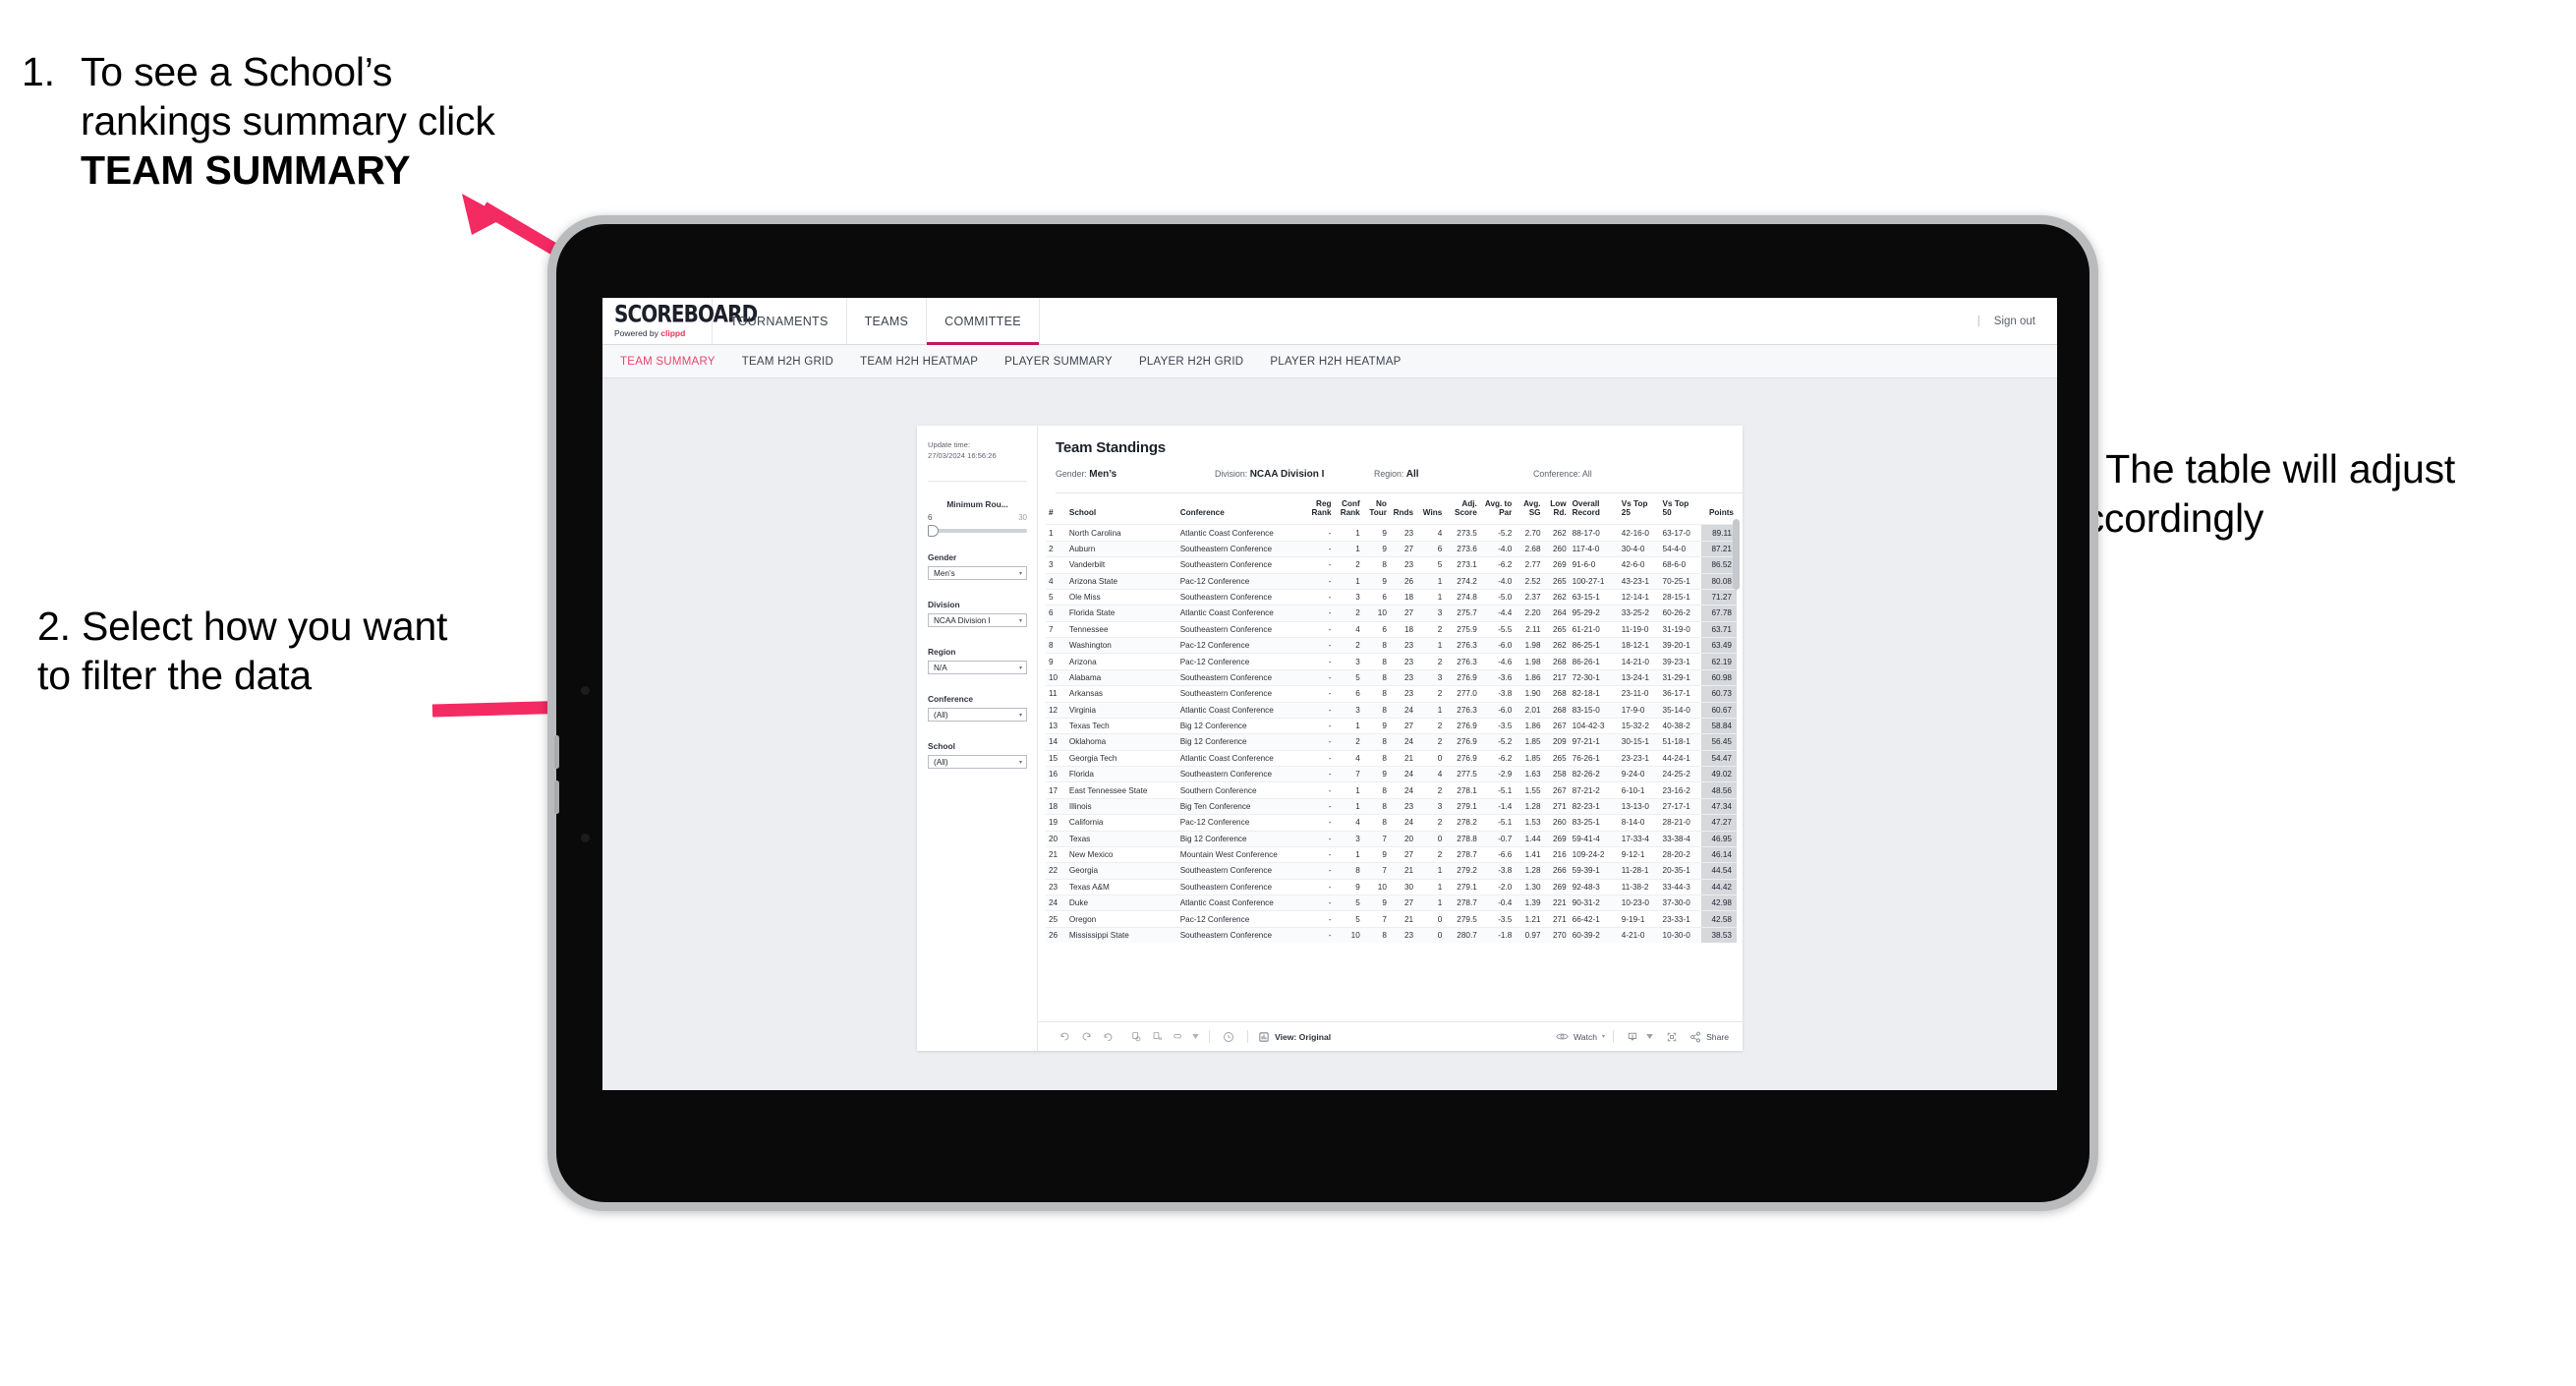  What do you see at coordinates (1403, 790) in the screenshot?
I see `cell-rnds: 24` at bounding box center [1403, 790].